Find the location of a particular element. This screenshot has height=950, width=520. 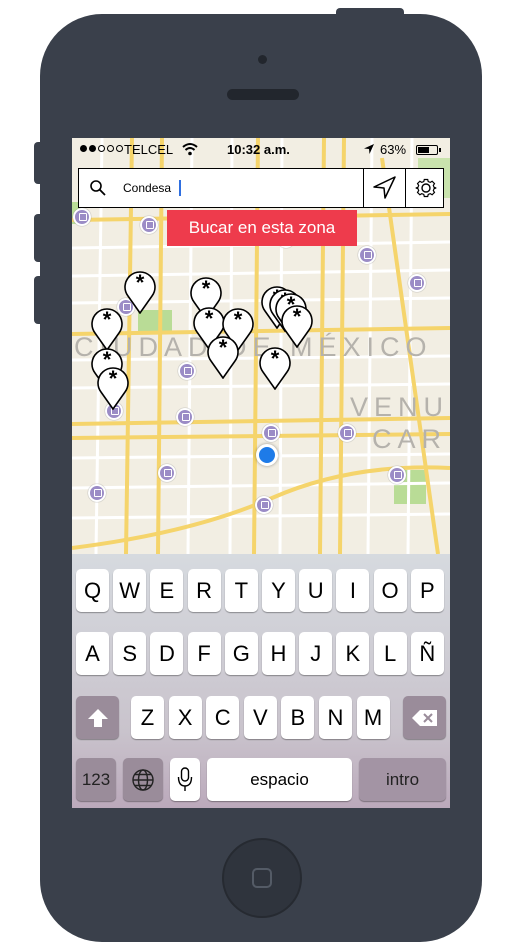

key-f: F is located at coordinates (204, 653).